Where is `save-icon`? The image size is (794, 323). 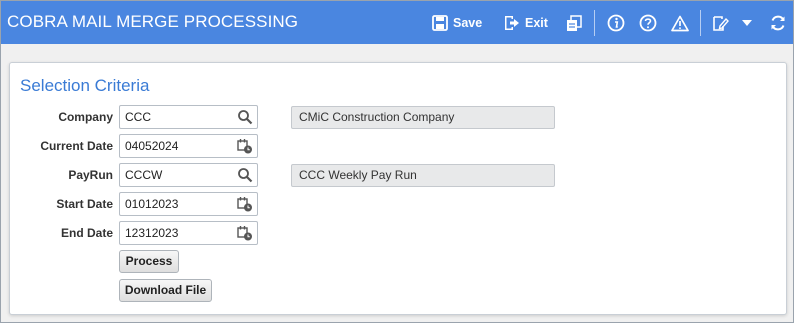
save-icon is located at coordinates (440, 23).